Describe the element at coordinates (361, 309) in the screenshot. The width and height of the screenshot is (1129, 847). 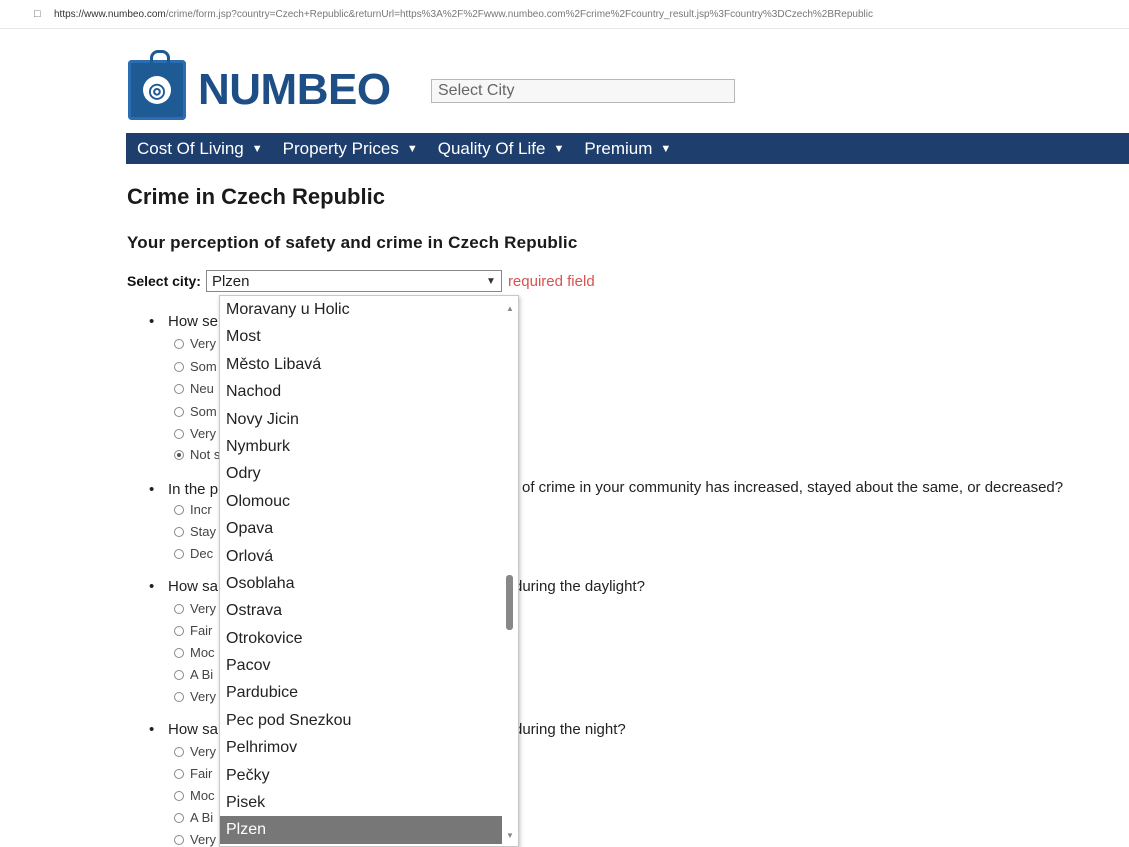
I see `dropdown-option: Moravany u Holic` at that location.